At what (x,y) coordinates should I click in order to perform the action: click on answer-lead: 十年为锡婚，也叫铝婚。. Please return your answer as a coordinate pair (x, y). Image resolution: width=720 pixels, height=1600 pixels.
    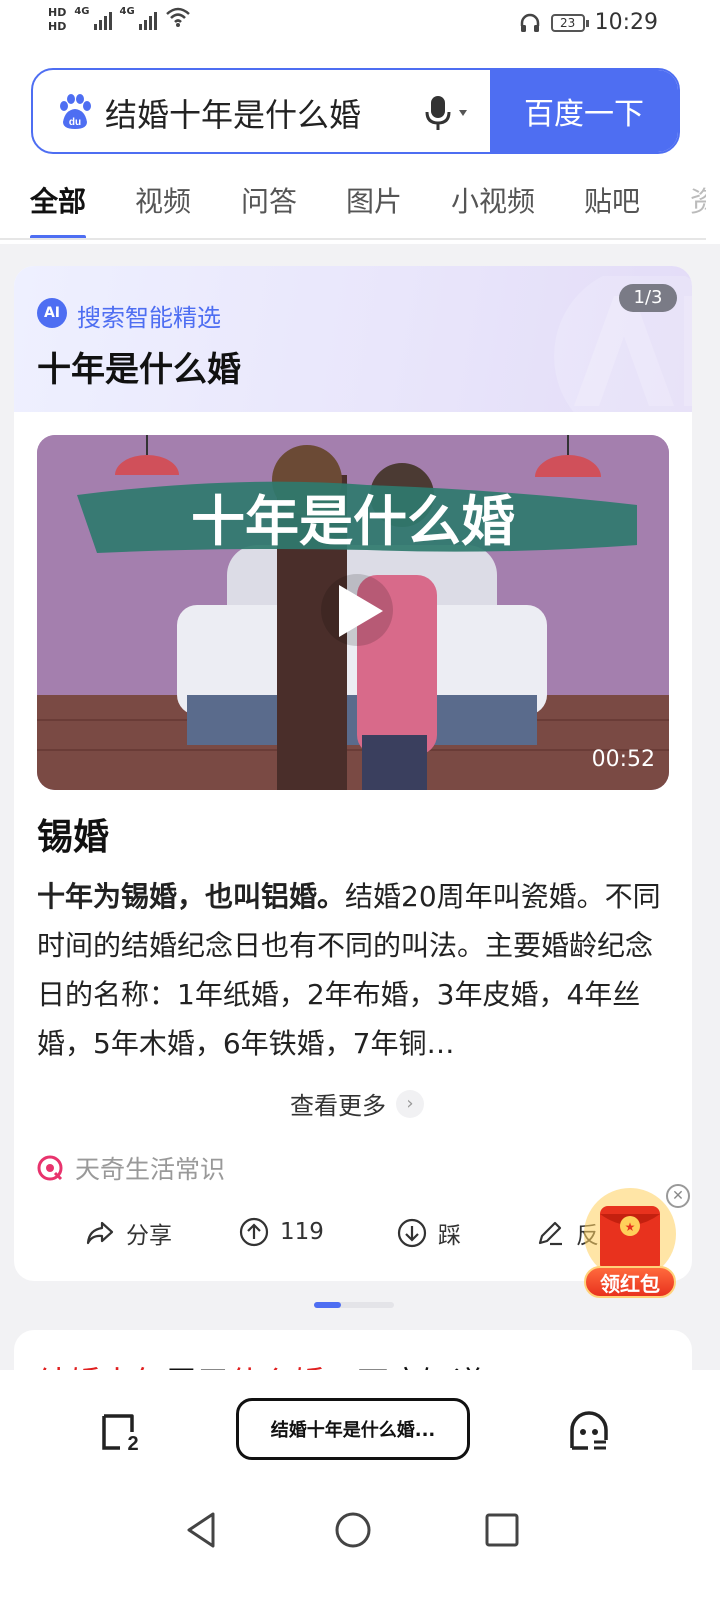
    Looking at the image, I should click on (191, 896).